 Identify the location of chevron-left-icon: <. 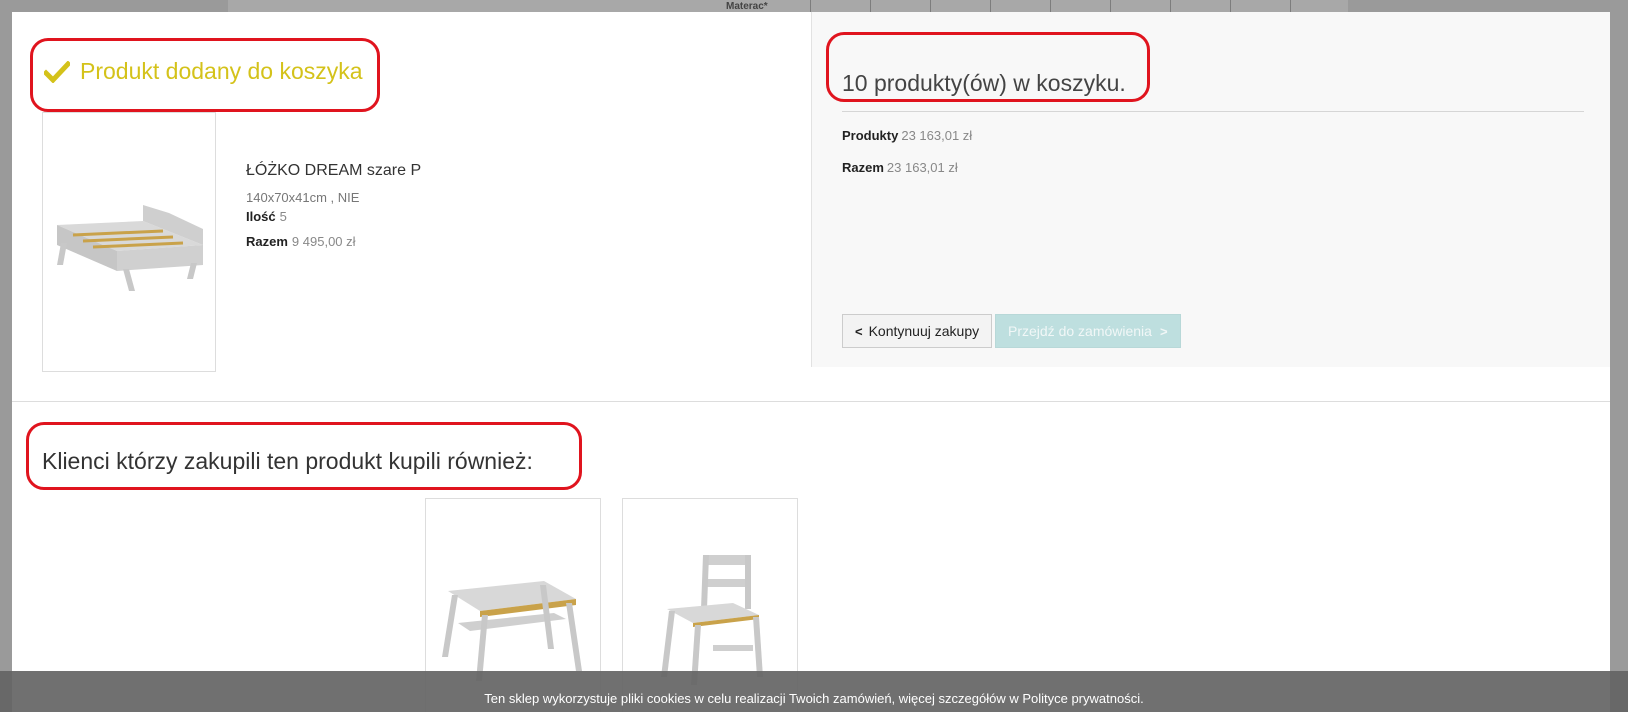
(859, 331).